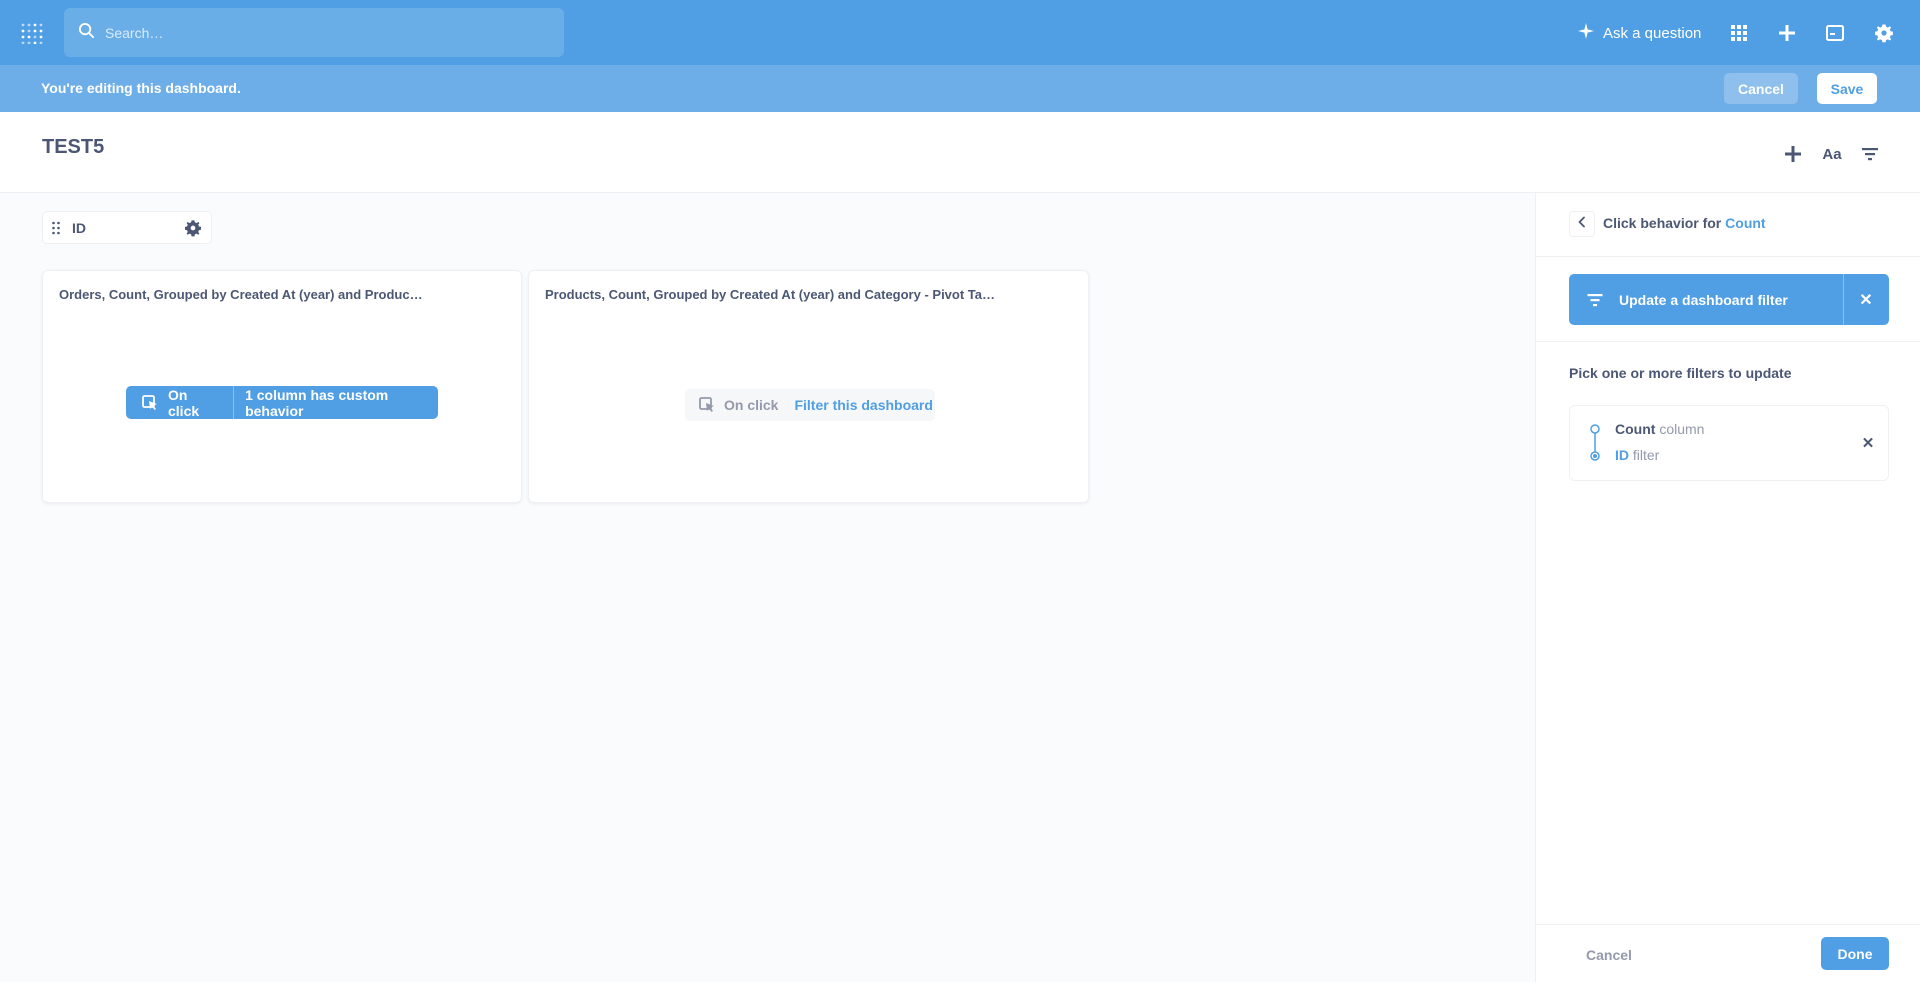 This screenshot has height=982, width=1920. What do you see at coordinates (56, 228) in the screenshot?
I see `drag-handle-icon` at bounding box center [56, 228].